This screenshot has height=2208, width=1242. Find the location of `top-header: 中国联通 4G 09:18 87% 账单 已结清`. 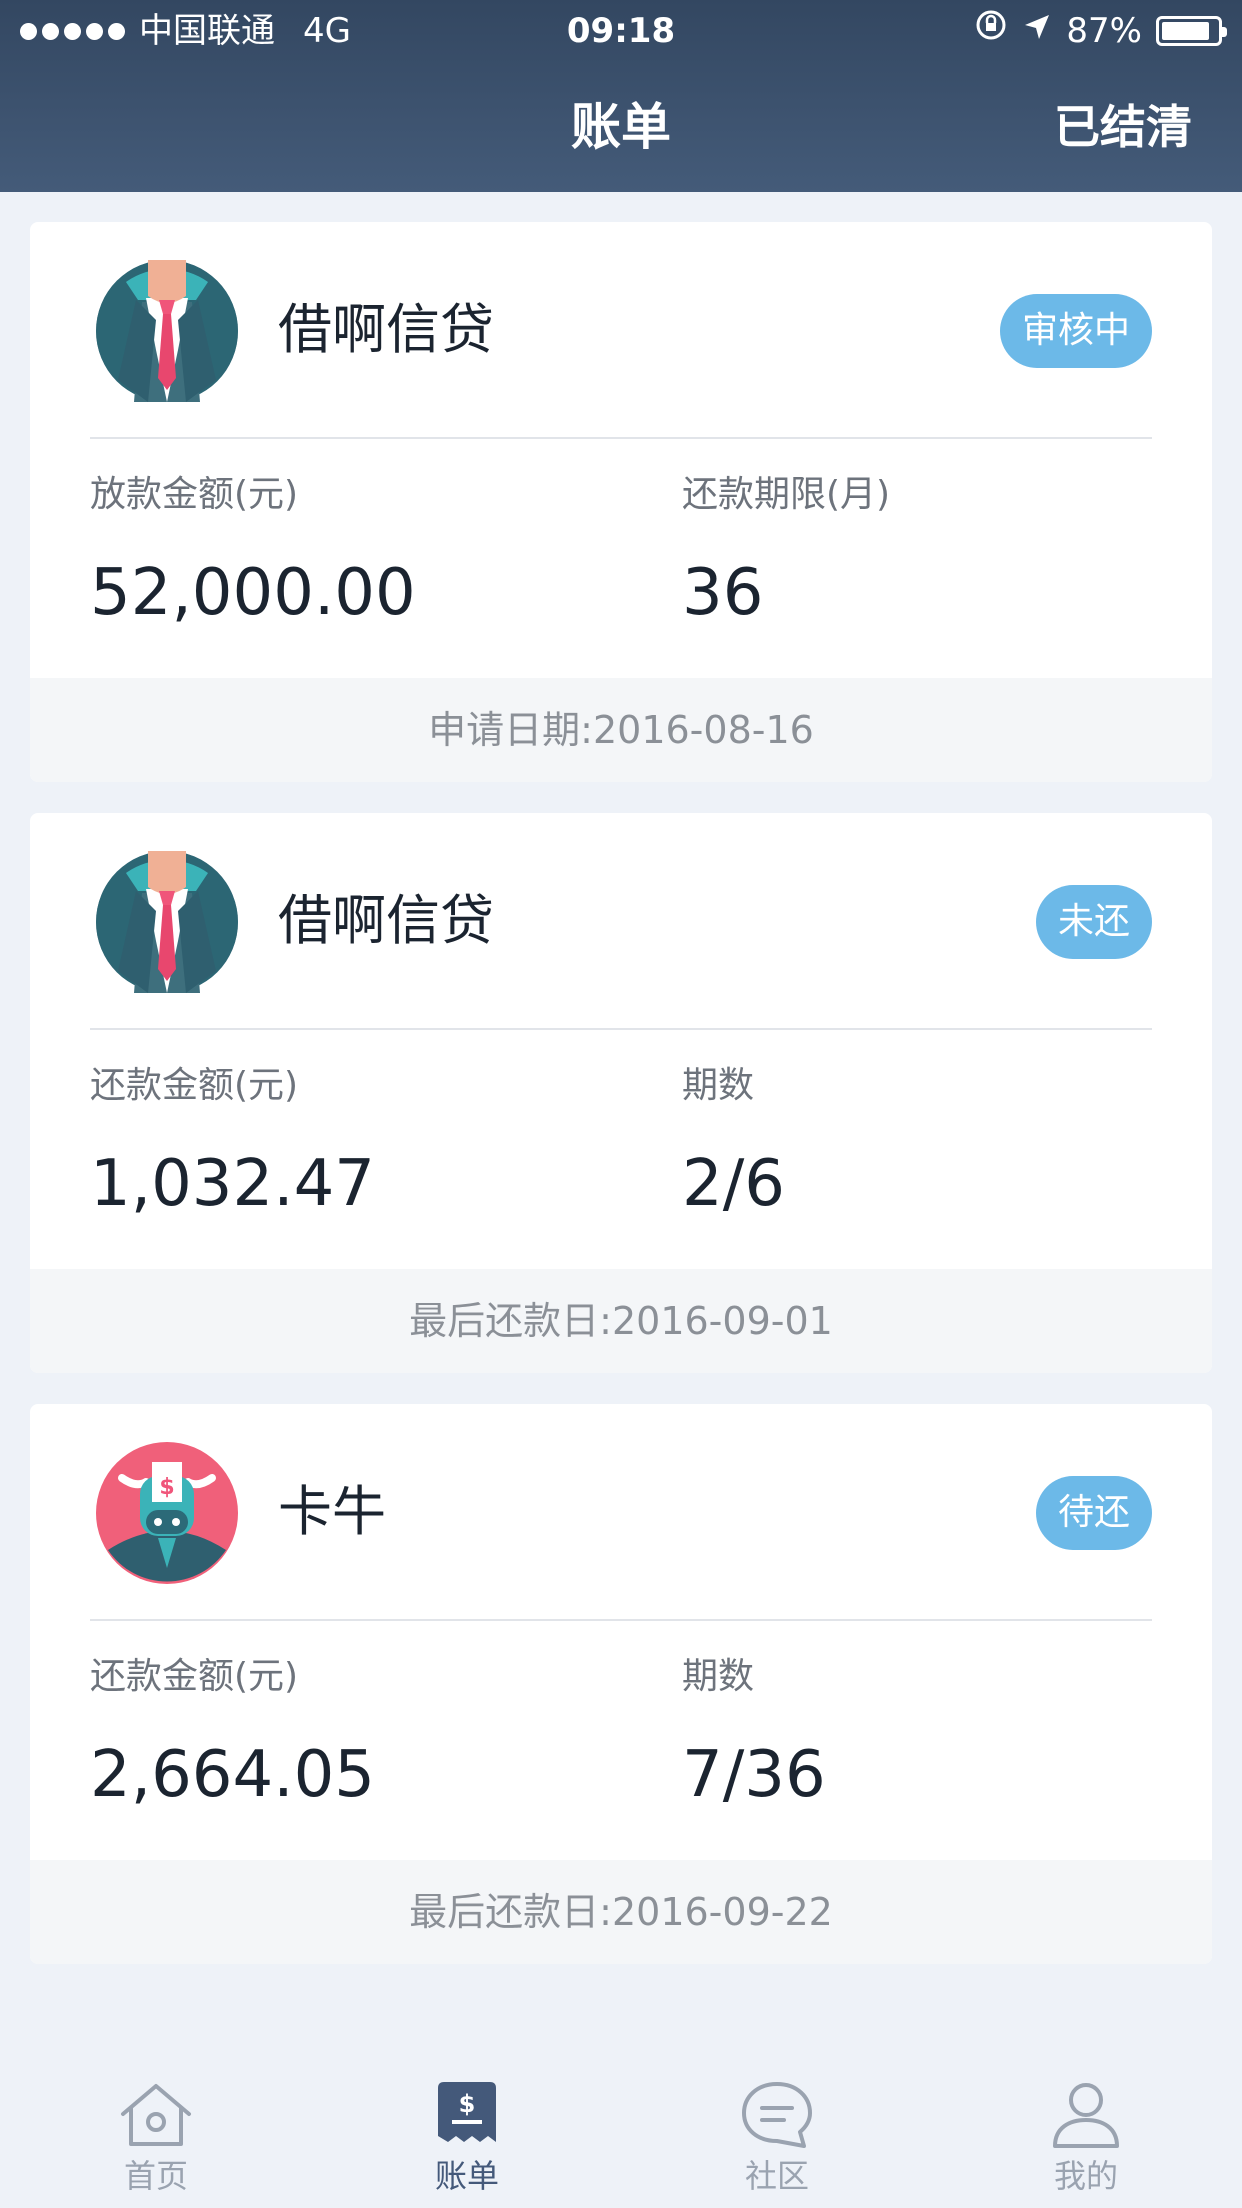

top-header: 中国联通 4G 09:18 87% 账单 已结清 is located at coordinates (621, 96).